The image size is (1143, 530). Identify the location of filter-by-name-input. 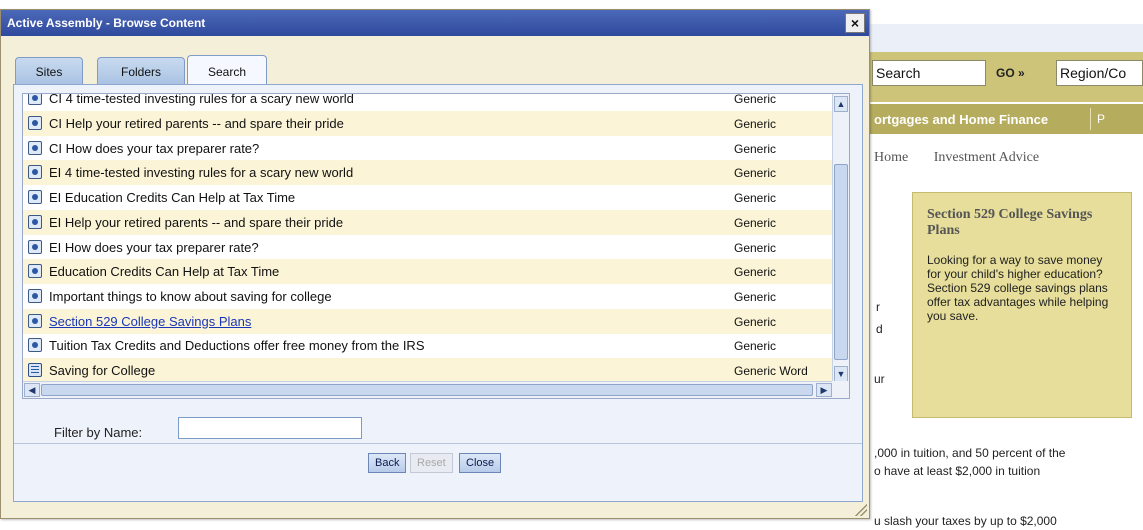
(270, 428).